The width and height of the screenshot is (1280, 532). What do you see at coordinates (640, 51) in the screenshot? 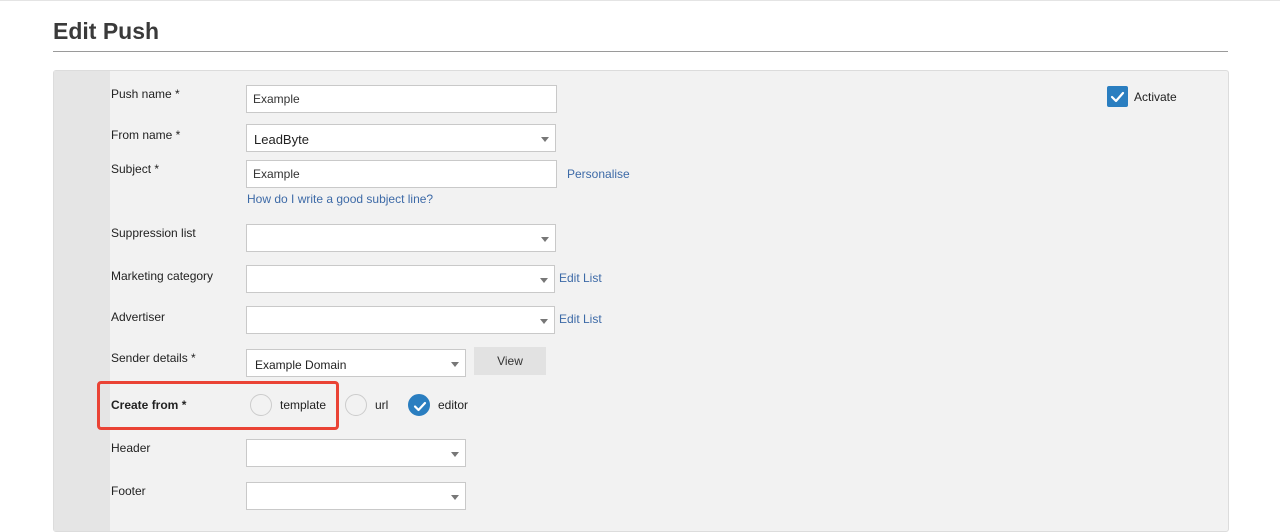
I see `title-divider` at bounding box center [640, 51].